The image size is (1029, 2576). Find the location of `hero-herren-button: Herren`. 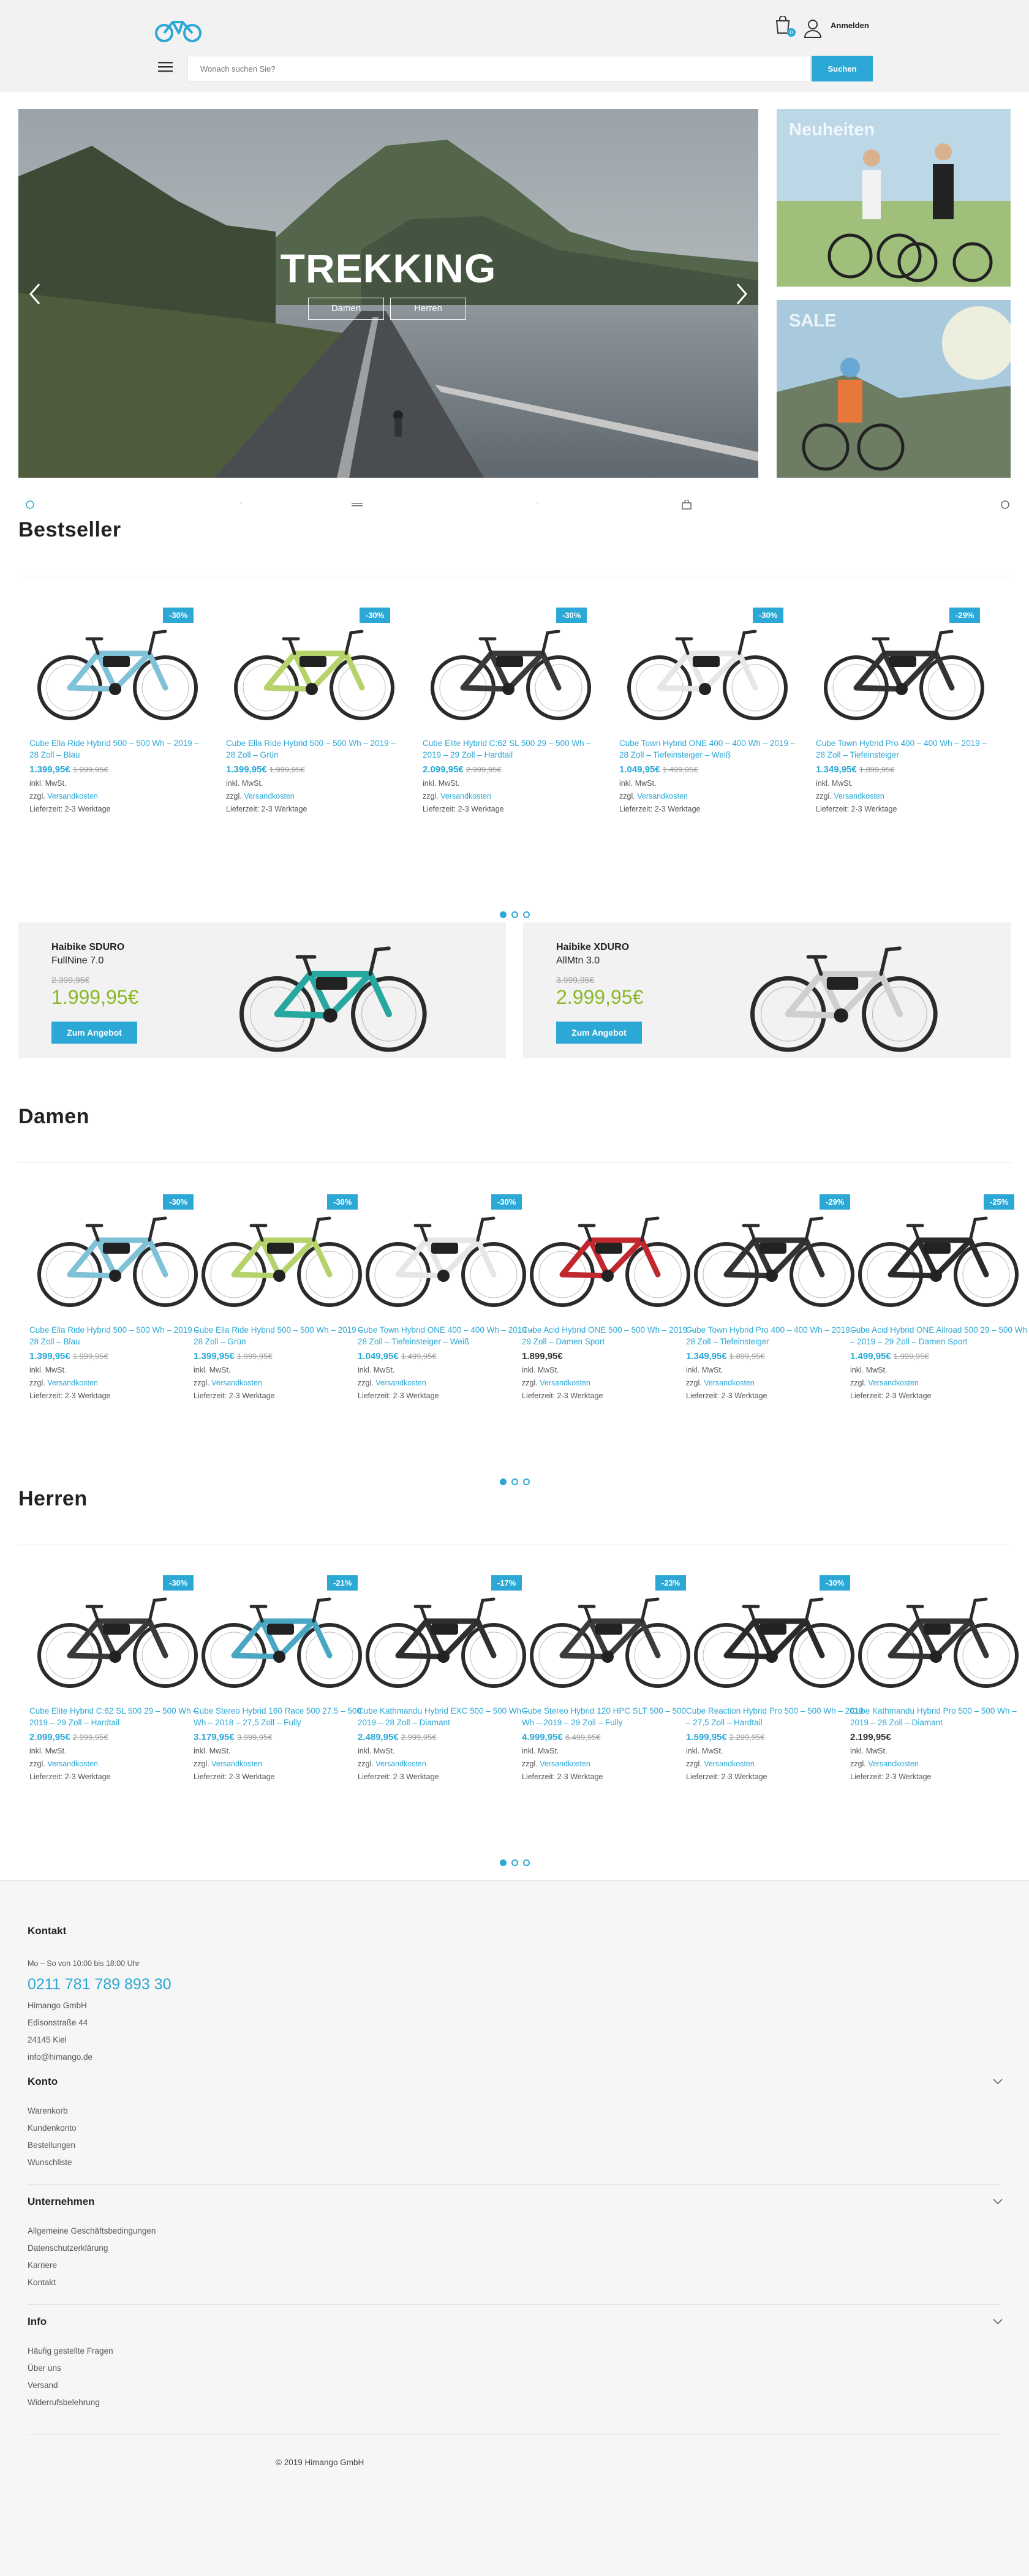

hero-herren-button: Herren is located at coordinates (428, 309).